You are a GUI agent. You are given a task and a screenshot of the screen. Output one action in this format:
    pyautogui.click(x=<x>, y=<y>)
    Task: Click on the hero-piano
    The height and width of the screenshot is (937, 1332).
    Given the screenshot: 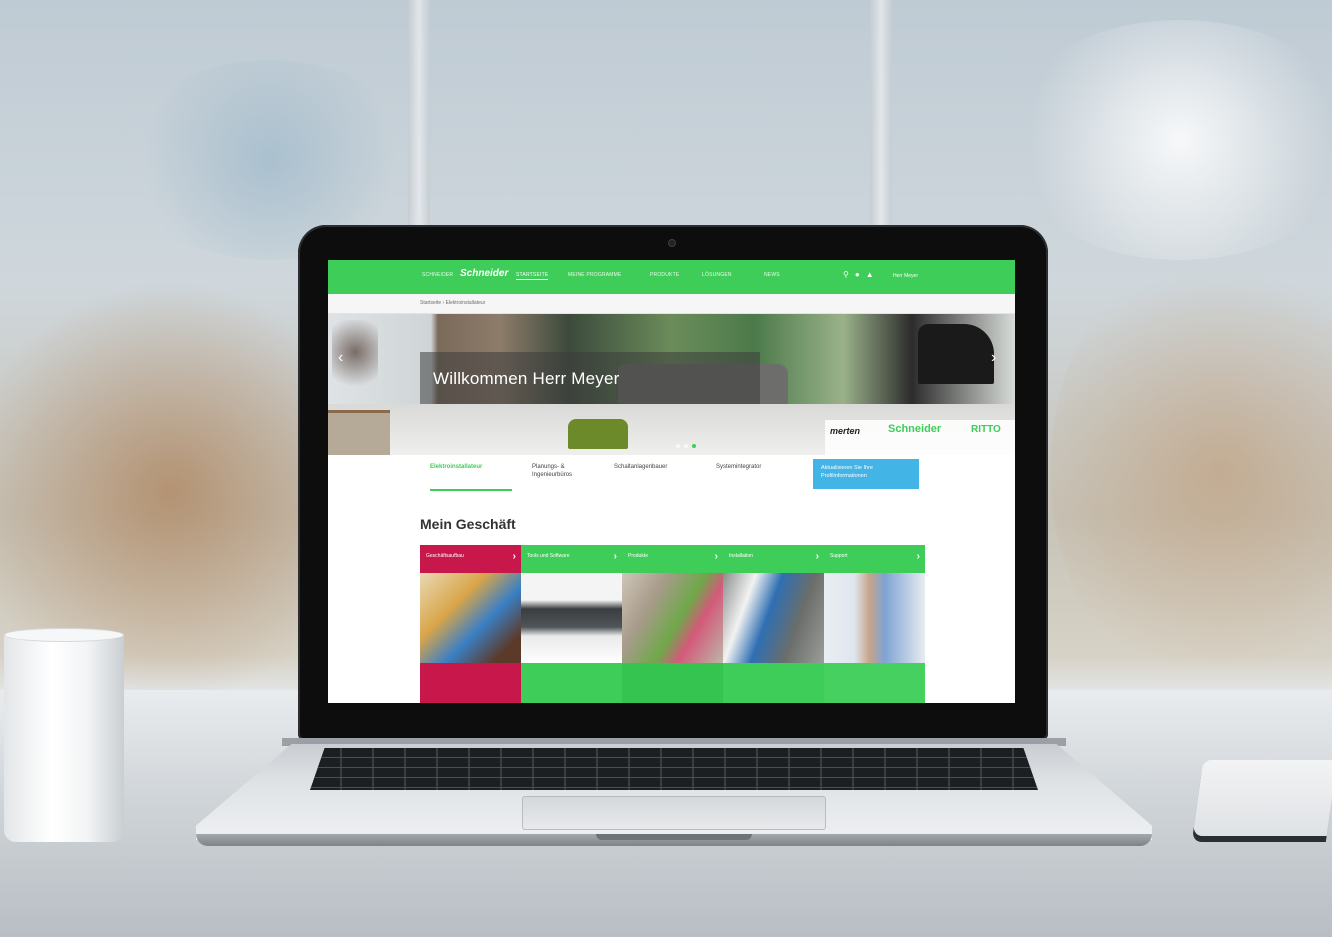 What is the action you would take?
    pyautogui.click(x=956, y=354)
    